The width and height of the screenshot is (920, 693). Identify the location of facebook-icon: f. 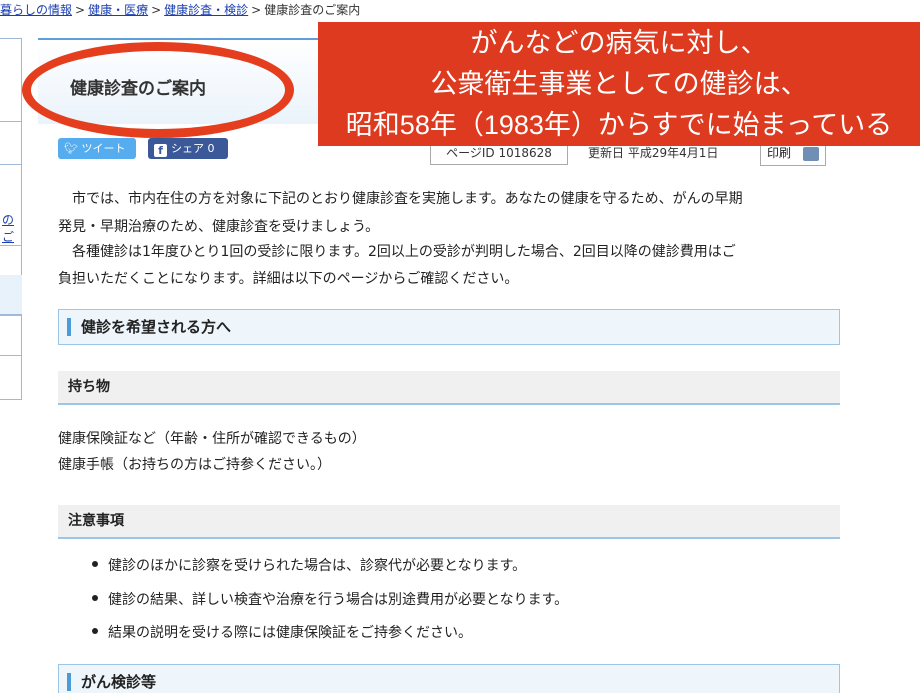
(160, 150).